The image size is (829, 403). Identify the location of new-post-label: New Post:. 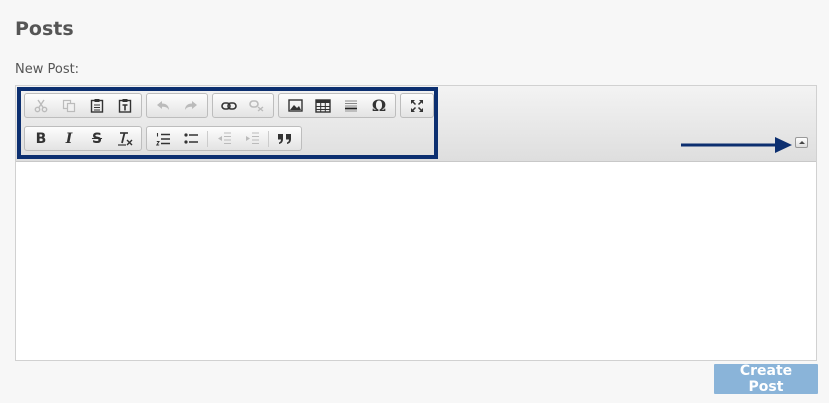
(47, 69).